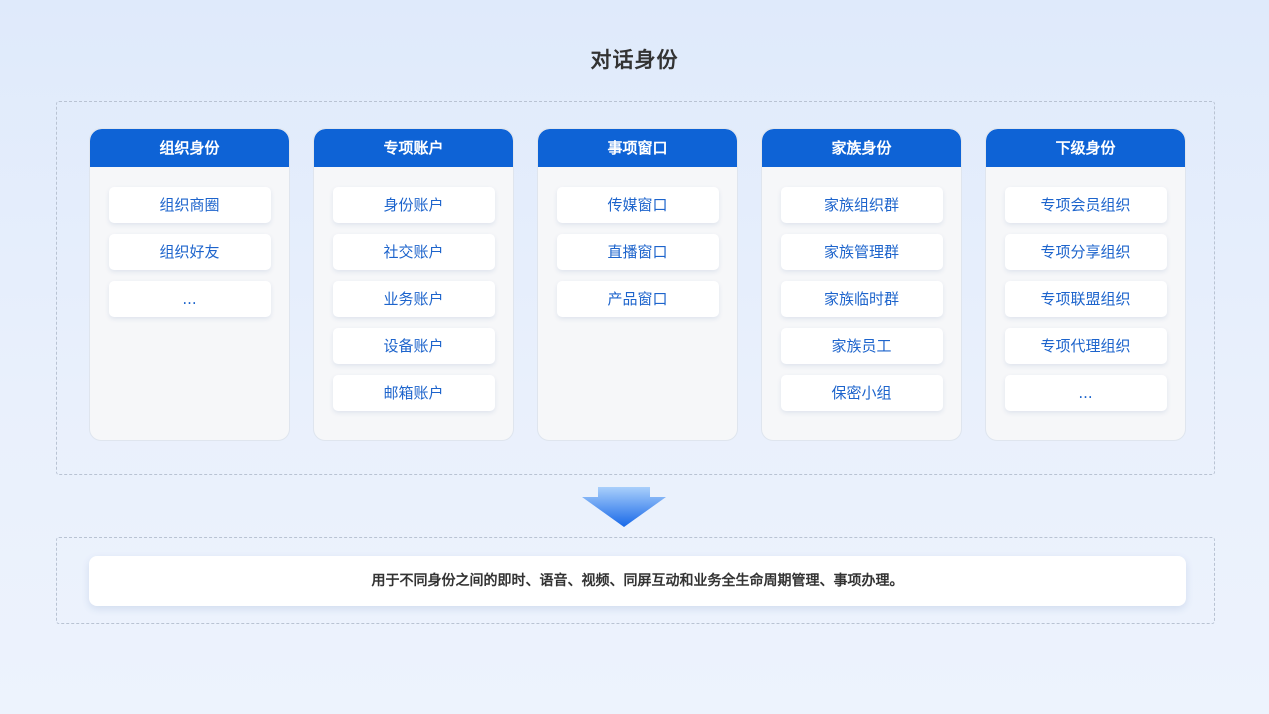 Image resolution: width=1269 pixels, height=714 pixels. Describe the element at coordinates (634, 60) in the screenshot. I see `page-title: 对话身份` at that location.